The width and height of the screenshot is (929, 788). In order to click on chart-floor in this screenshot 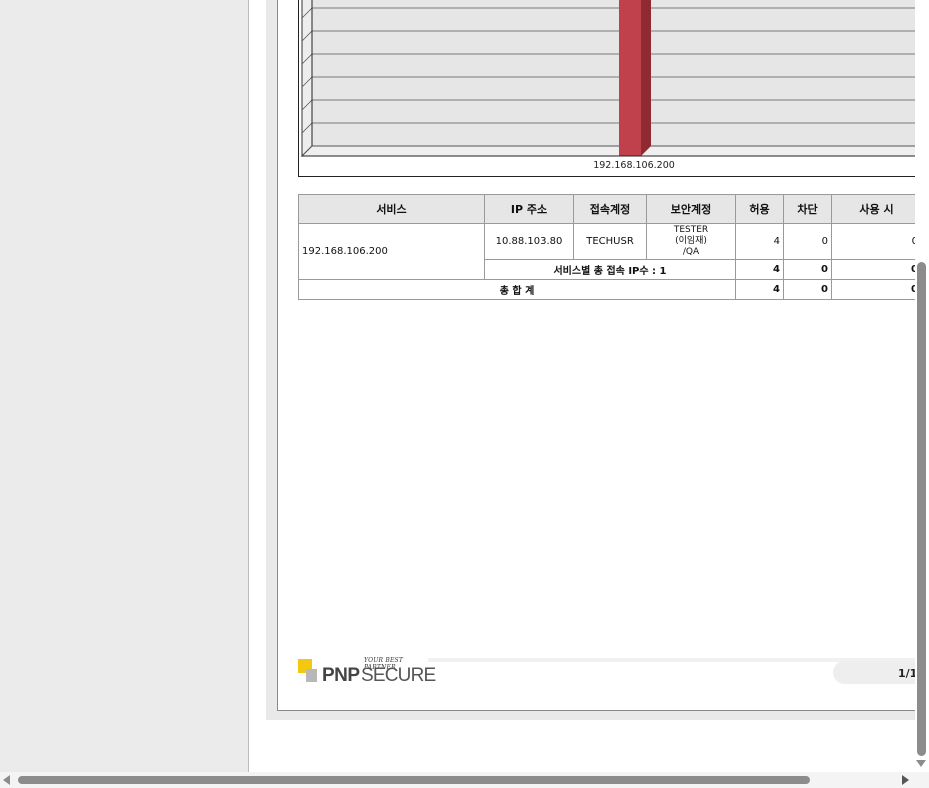, I will do `click(607, 151)`.